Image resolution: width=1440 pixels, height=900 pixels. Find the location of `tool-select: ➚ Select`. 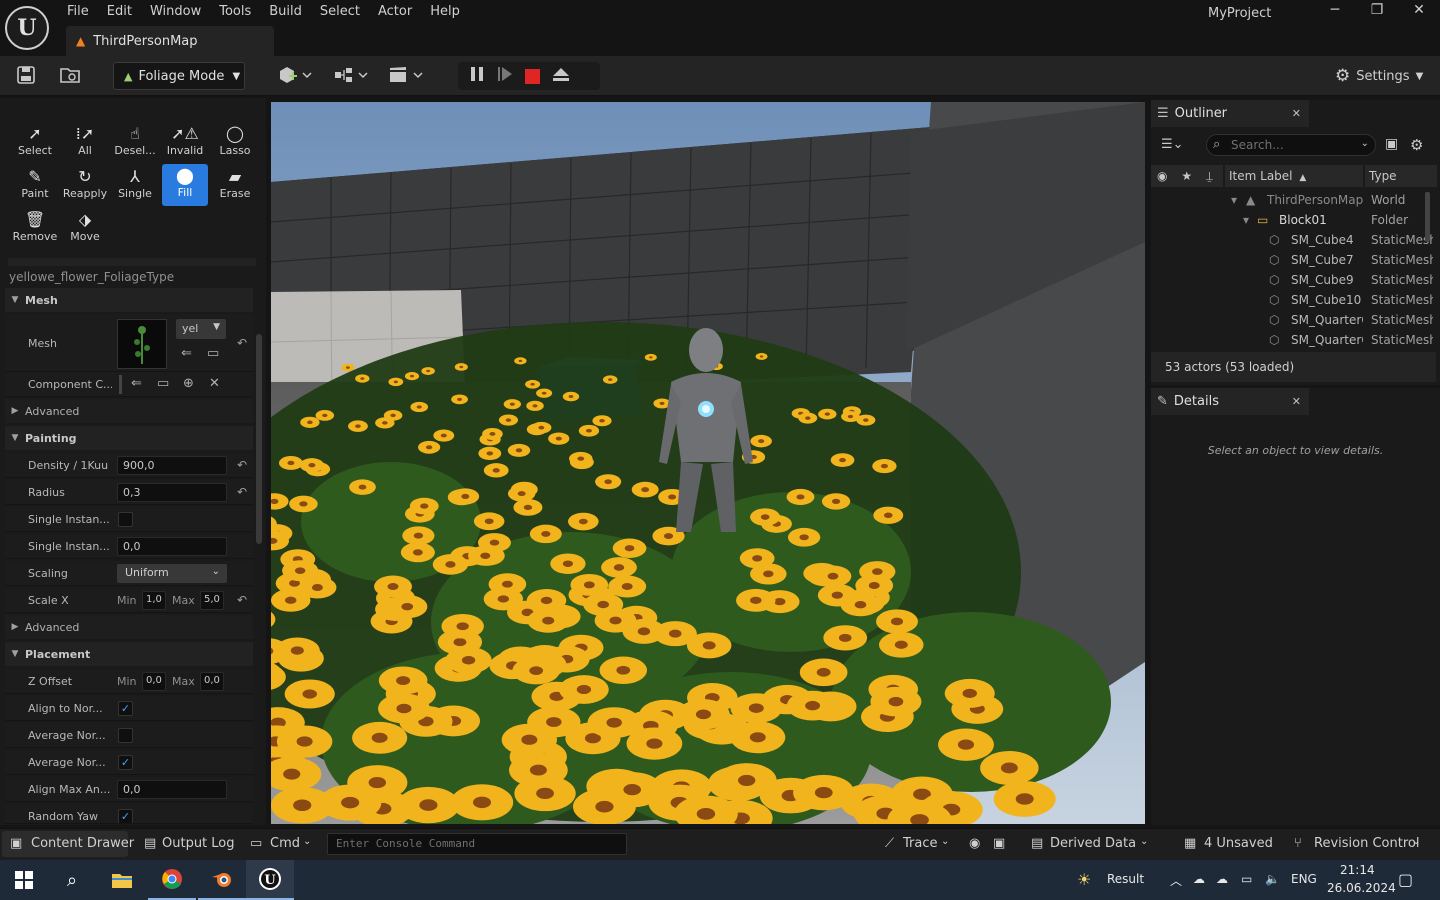

tool-select: ➚ Select is located at coordinates (35, 144).